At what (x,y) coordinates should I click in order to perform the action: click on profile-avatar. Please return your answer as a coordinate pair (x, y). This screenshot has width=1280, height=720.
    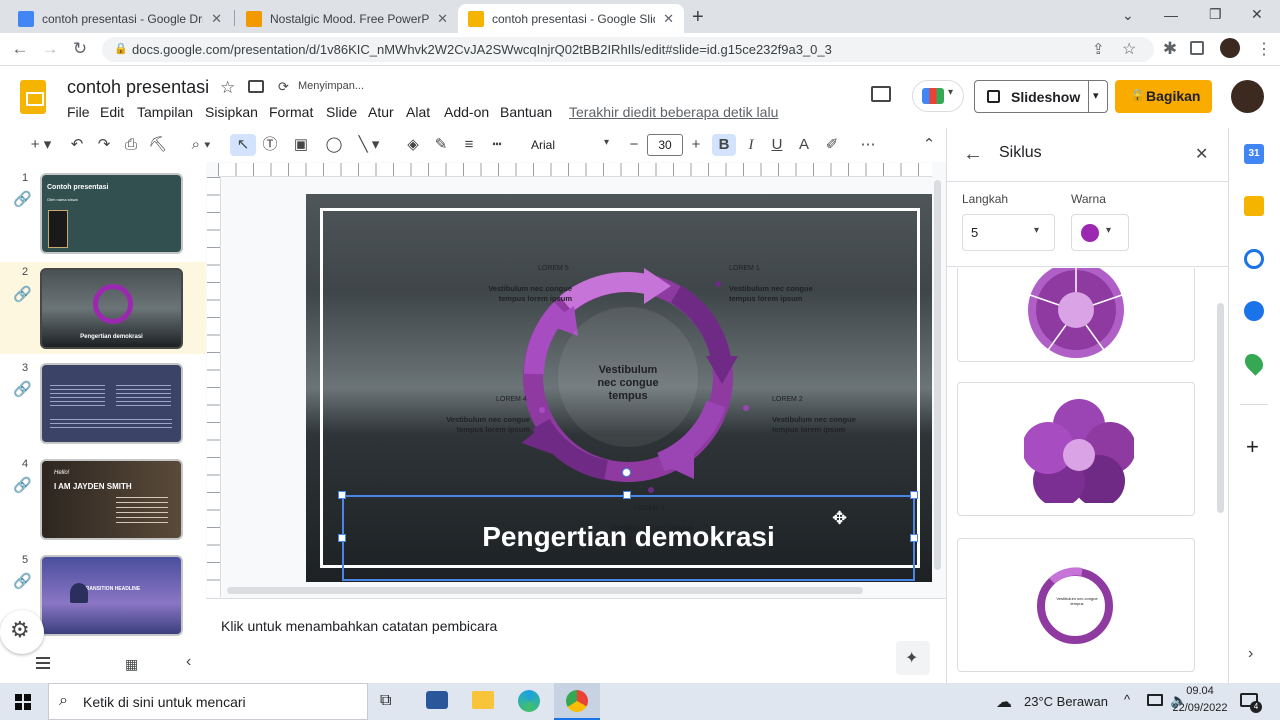
    Looking at the image, I should click on (1230, 48).